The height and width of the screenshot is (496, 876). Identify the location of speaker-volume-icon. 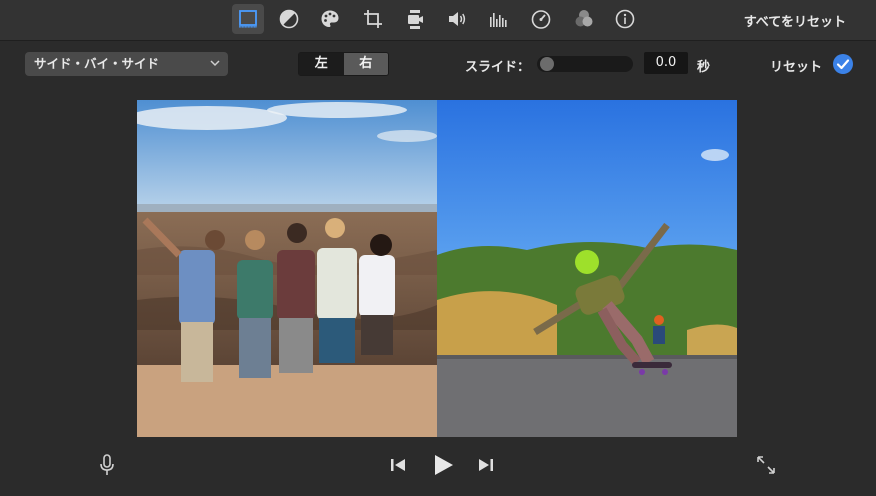
(457, 19).